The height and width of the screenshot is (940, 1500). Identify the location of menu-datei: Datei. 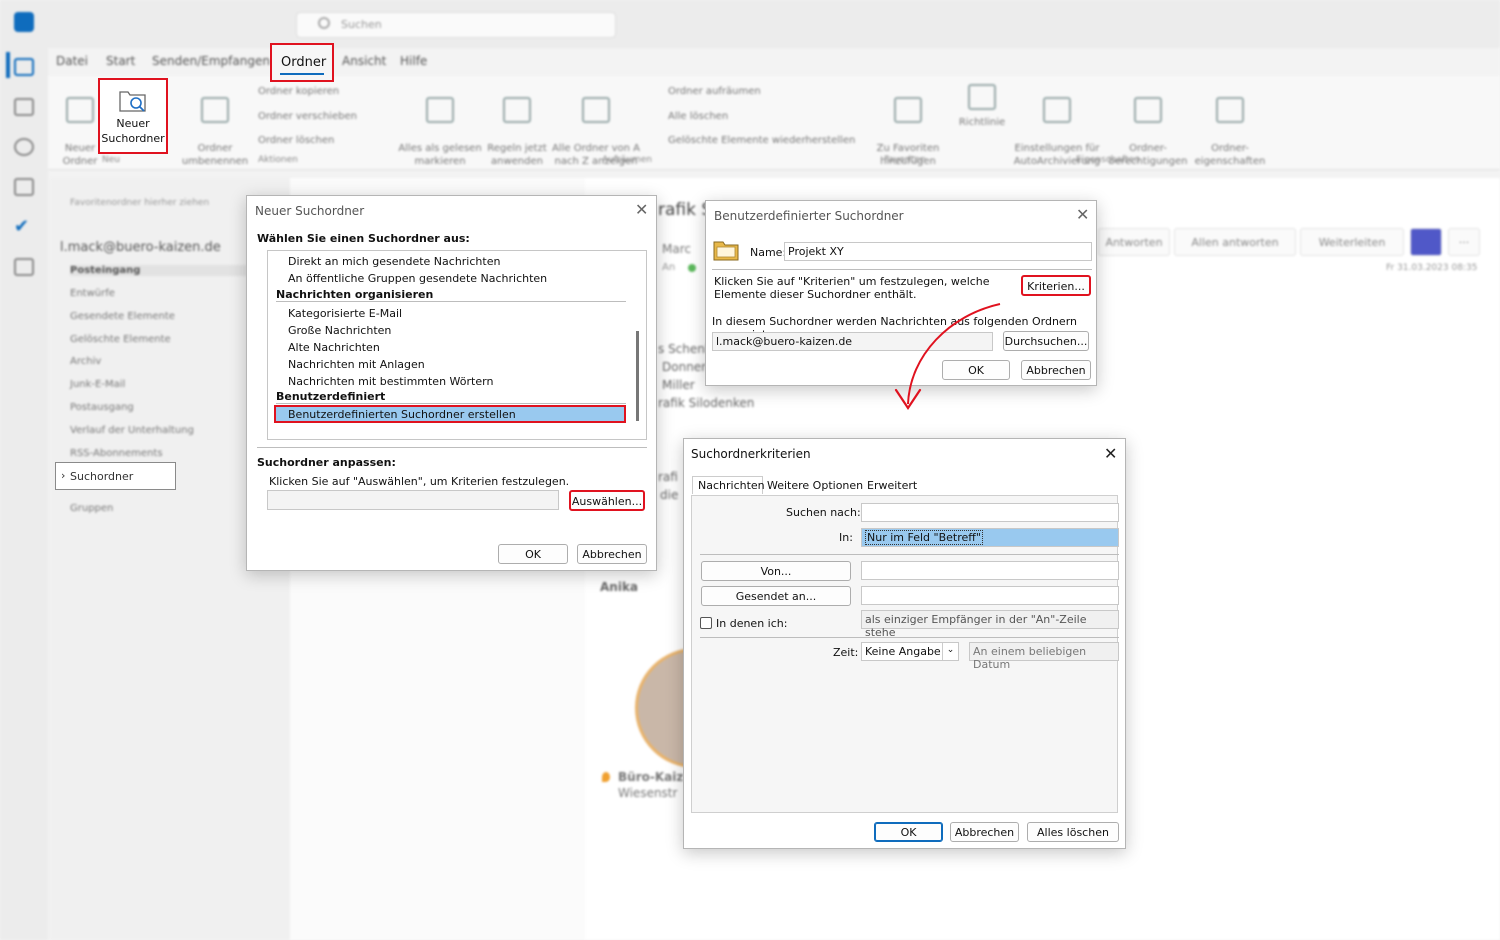
(72, 61).